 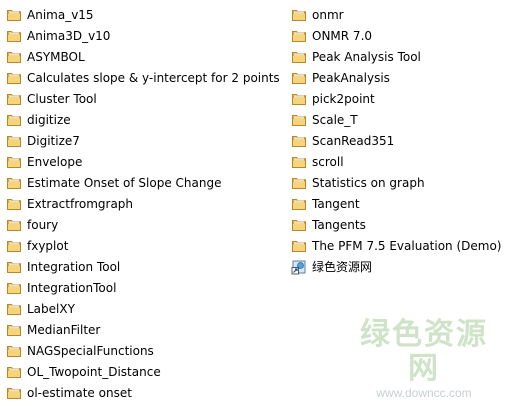 What do you see at coordinates (396, 98) in the screenshot?
I see `folder-item: pick2point` at bounding box center [396, 98].